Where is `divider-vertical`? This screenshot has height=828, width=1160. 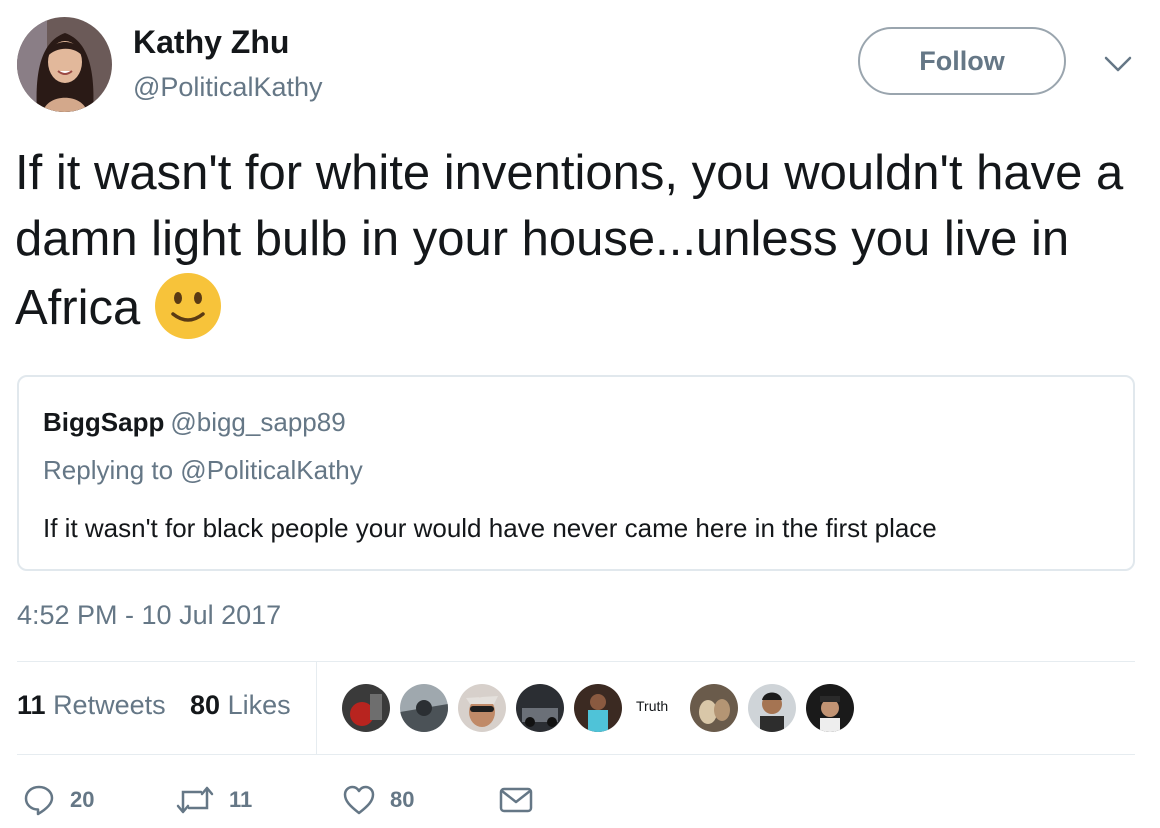
divider-vertical is located at coordinates (316, 708).